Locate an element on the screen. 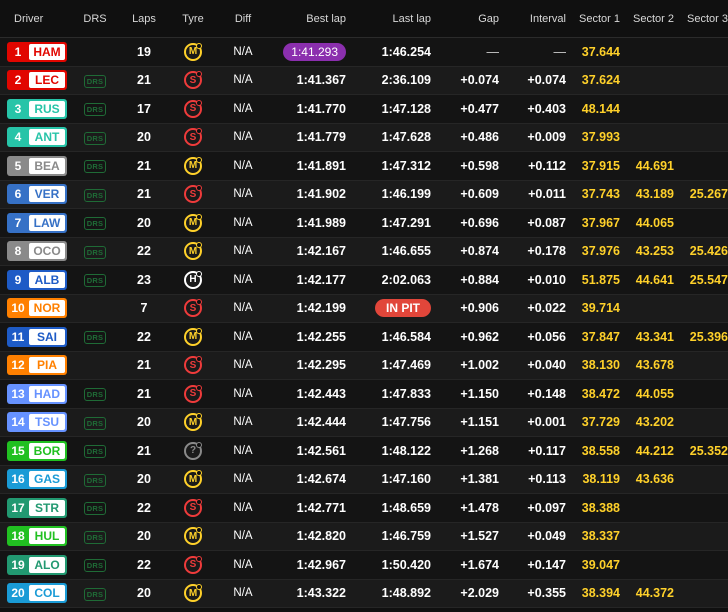 The width and height of the screenshot is (728, 612). driver-badge: 2 LEC is located at coordinates (37, 80).